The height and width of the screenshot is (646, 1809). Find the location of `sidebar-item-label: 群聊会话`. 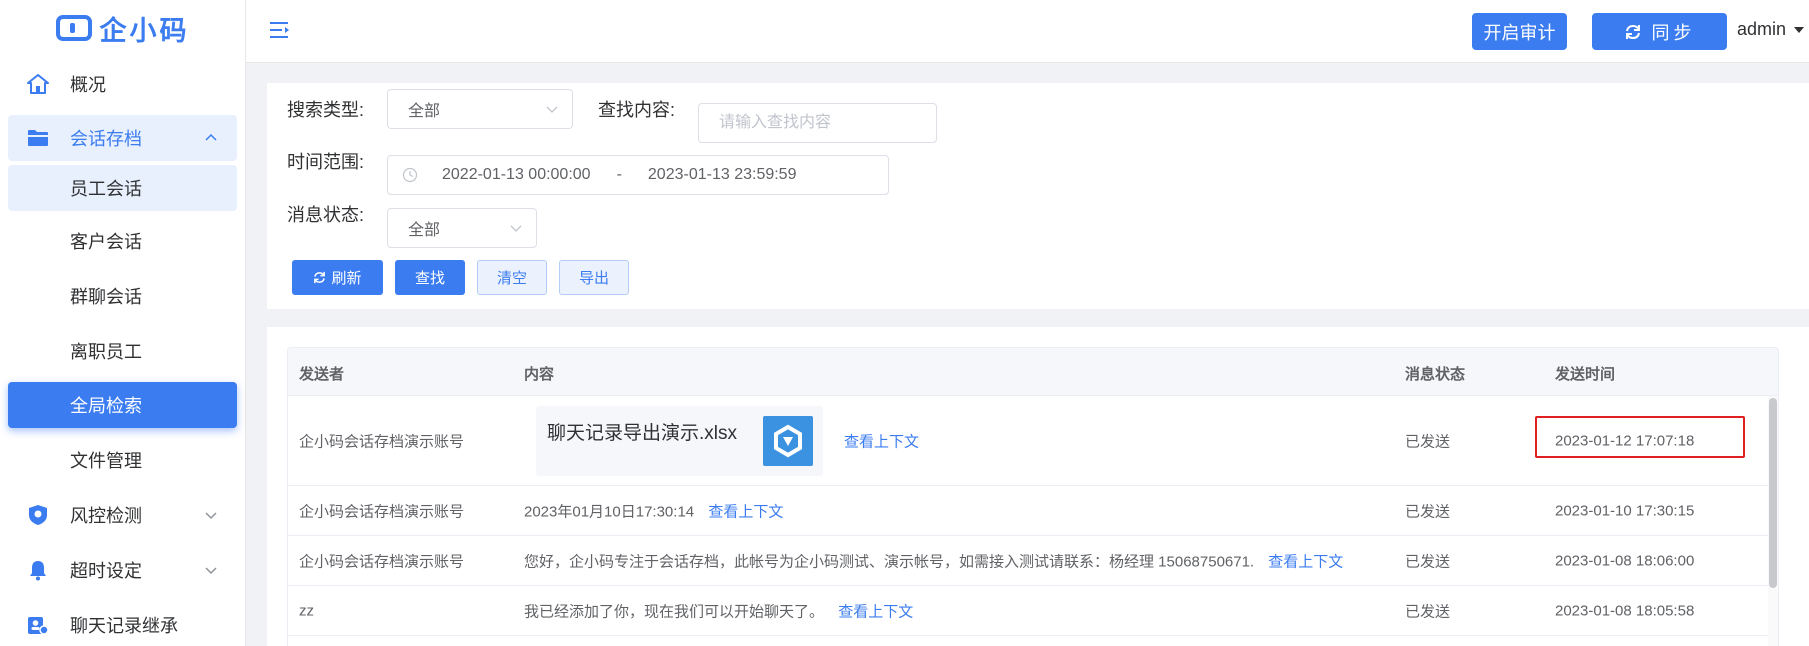

sidebar-item-label: 群聊会话 is located at coordinates (106, 296).